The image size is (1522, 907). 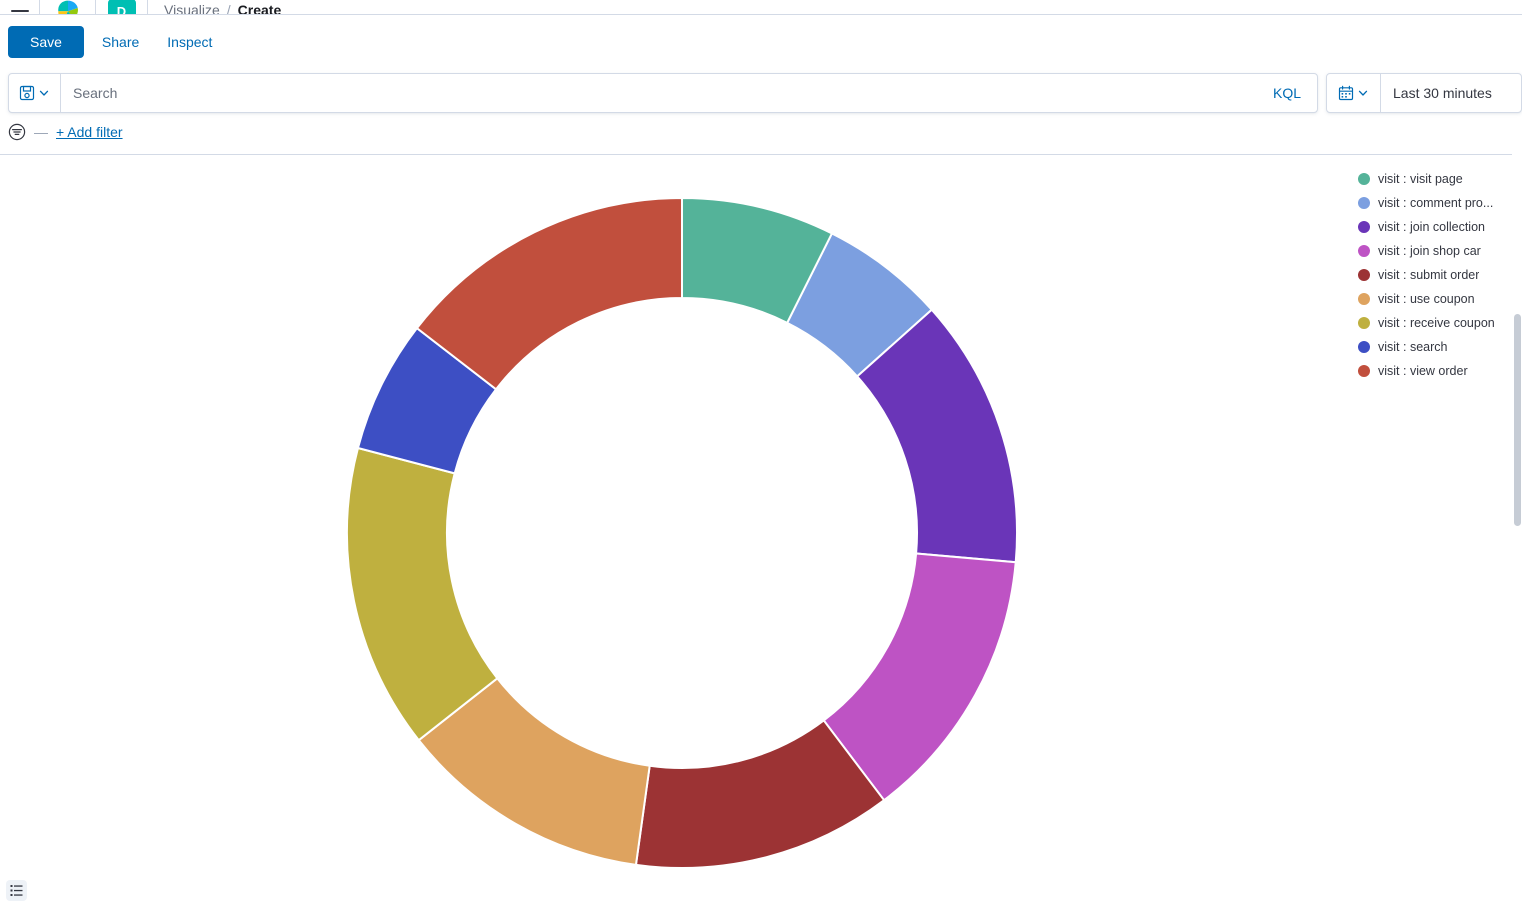 I want to click on legend-item-label: visit : join collection, so click(x=1431, y=227).